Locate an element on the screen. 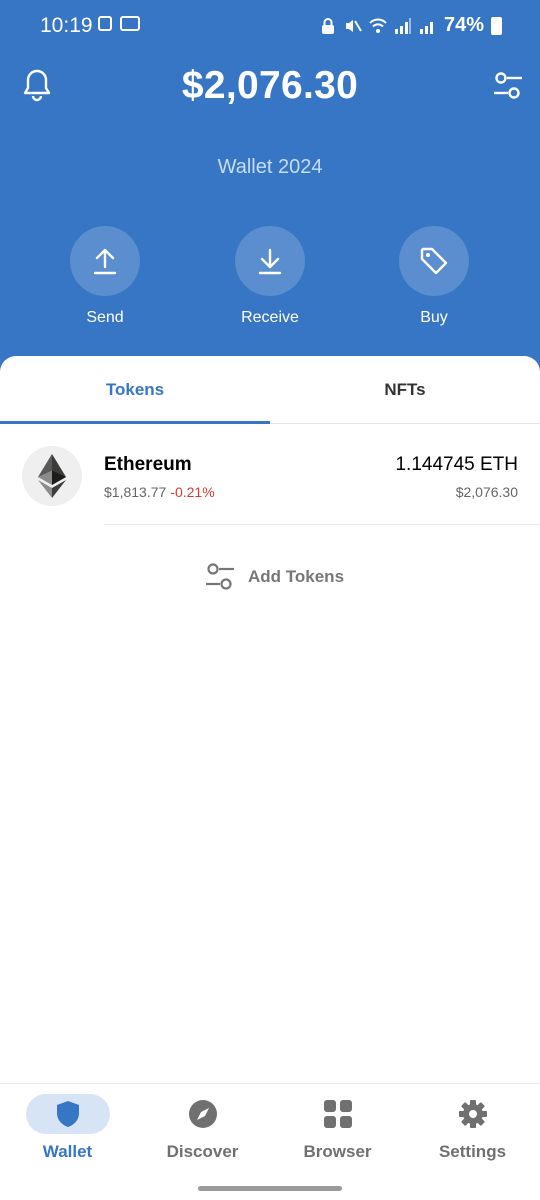 This screenshot has width=540, height=1200. receive-button: Receive is located at coordinates (270, 276).